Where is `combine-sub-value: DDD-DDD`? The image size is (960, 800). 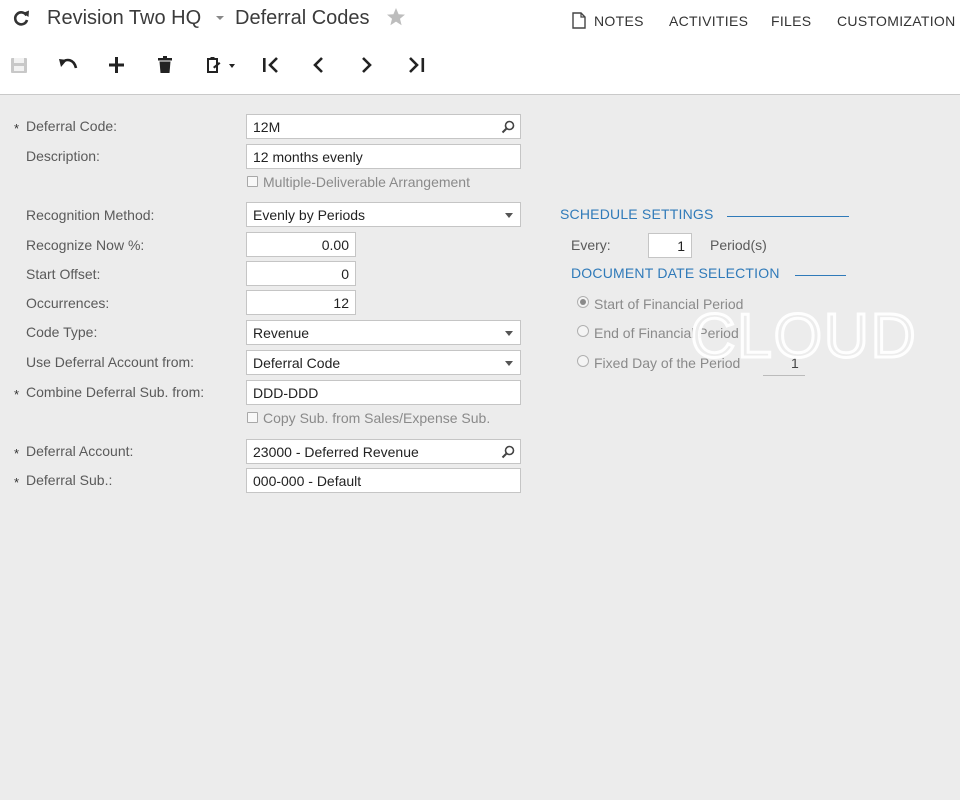
combine-sub-value: DDD-DDD is located at coordinates (286, 393).